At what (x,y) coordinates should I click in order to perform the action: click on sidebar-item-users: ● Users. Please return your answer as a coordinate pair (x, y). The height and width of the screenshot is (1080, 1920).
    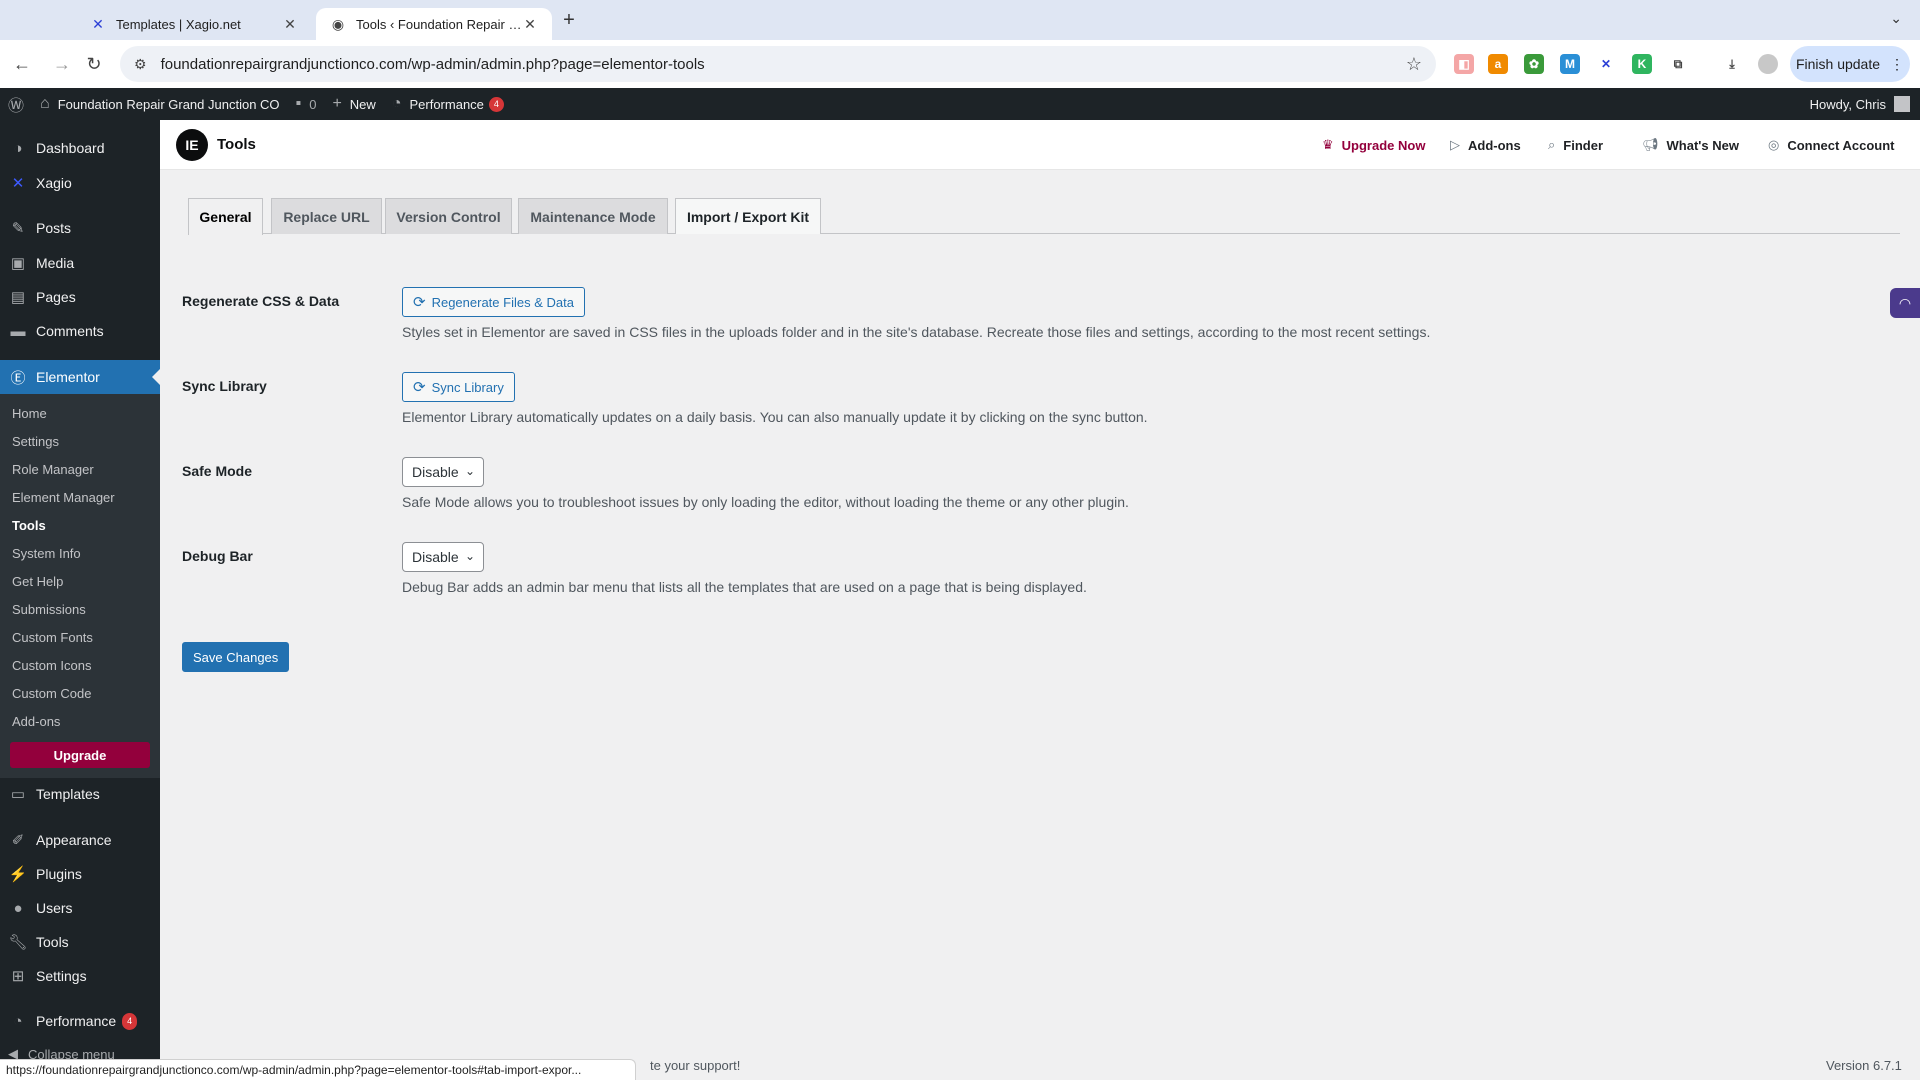
    Looking at the image, I should click on (80, 908).